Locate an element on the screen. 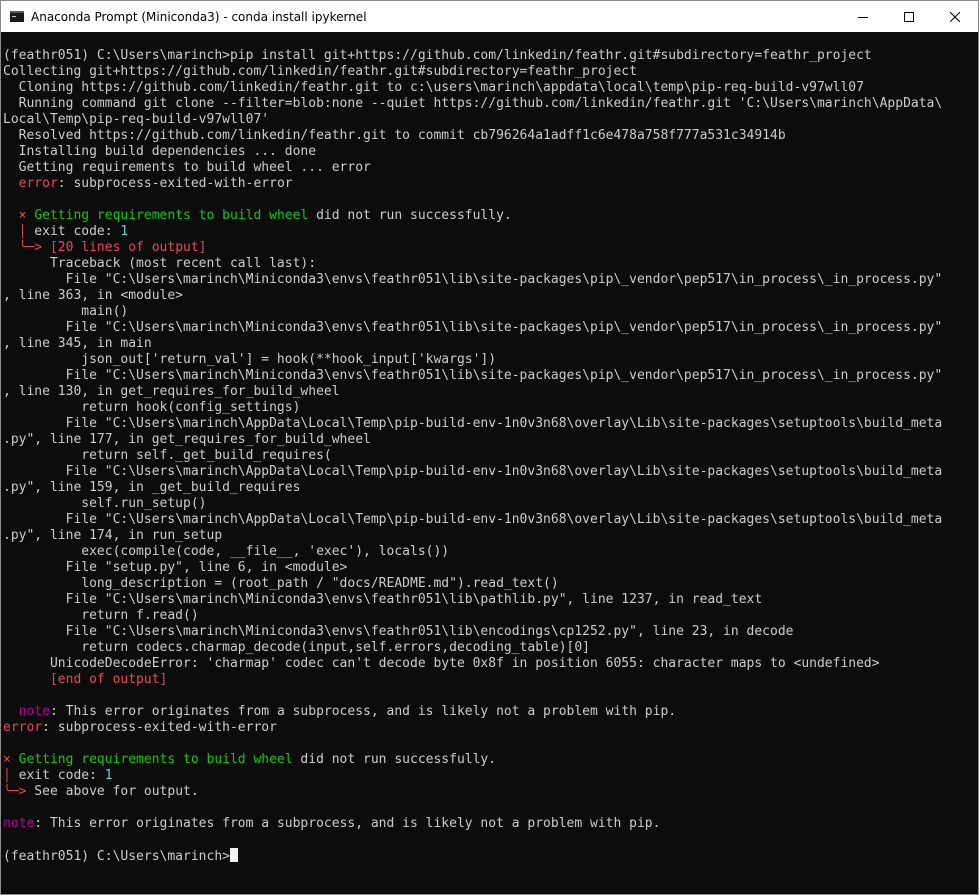 The width and height of the screenshot is (979, 895). close-icon is located at coordinates (955, 16).